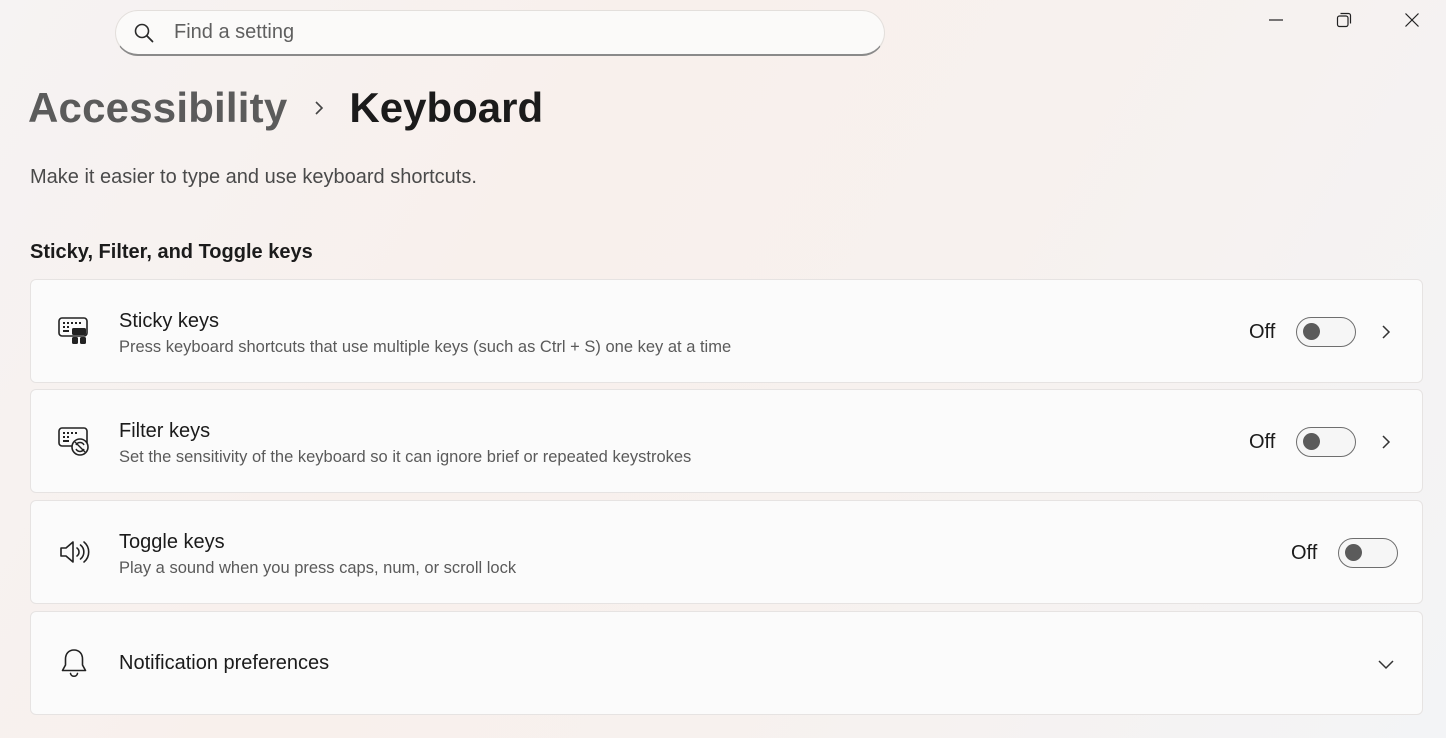 This screenshot has height=738, width=1446. I want to click on notification-preferences-card: Notification preferences, so click(726, 663).